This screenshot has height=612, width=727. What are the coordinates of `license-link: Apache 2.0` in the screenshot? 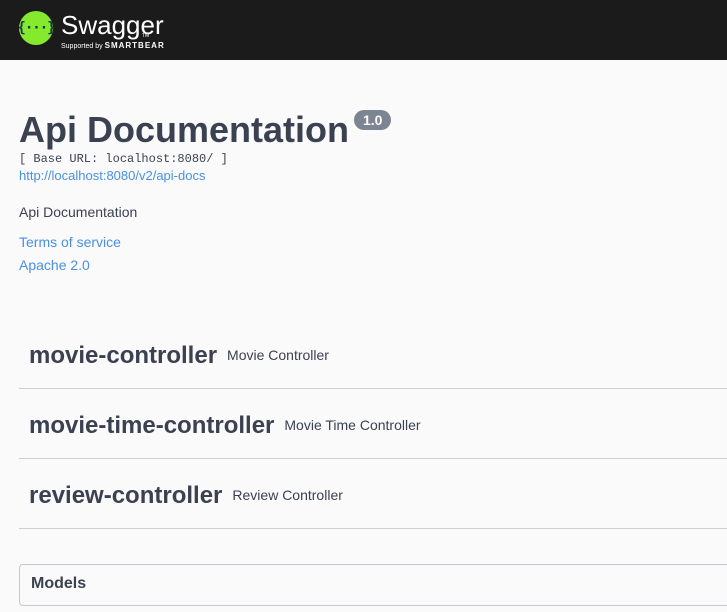 It's located at (54, 265).